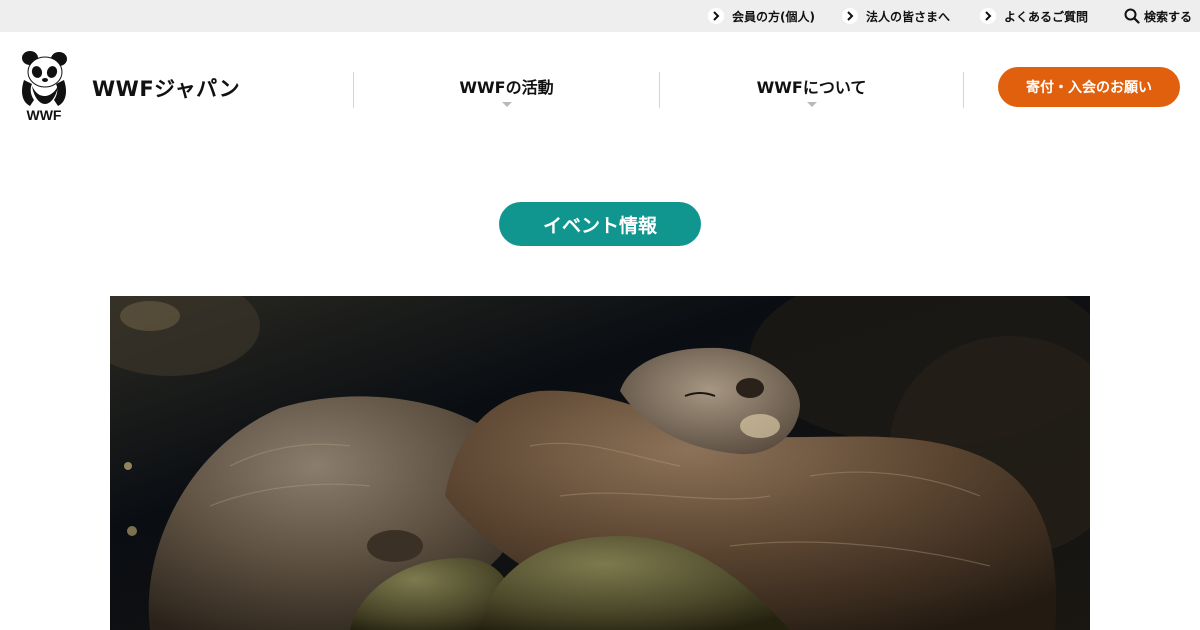 The height and width of the screenshot is (630, 1200). Describe the element at coordinates (1168, 16) in the screenshot. I see `search-label: 検索する` at that location.